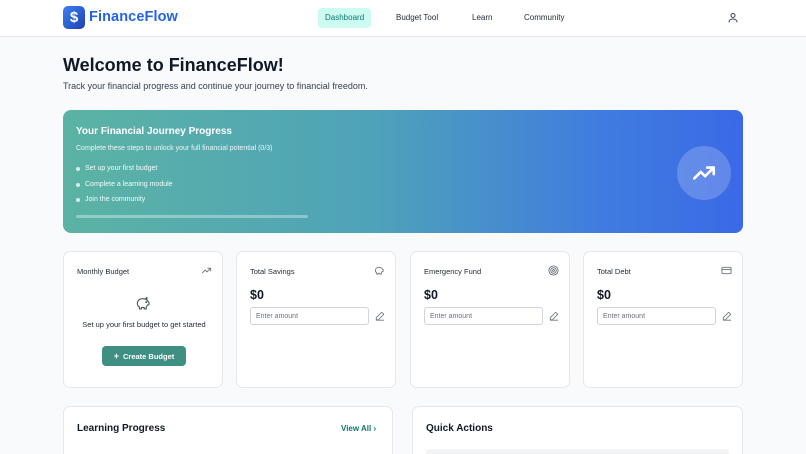  Describe the element at coordinates (228, 430) in the screenshot. I see `learning-progress-panel: Learning Progress View All ›` at that location.